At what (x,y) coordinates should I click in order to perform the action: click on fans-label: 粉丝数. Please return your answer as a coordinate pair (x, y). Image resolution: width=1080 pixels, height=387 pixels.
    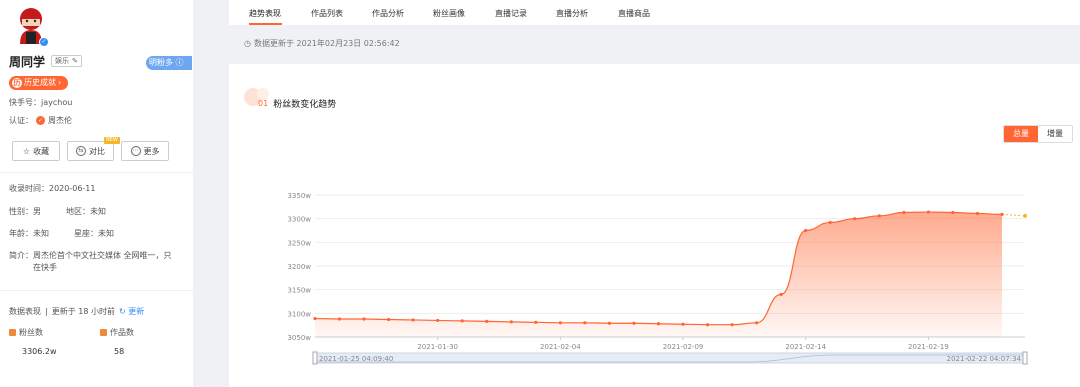
    Looking at the image, I should click on (31, 332).